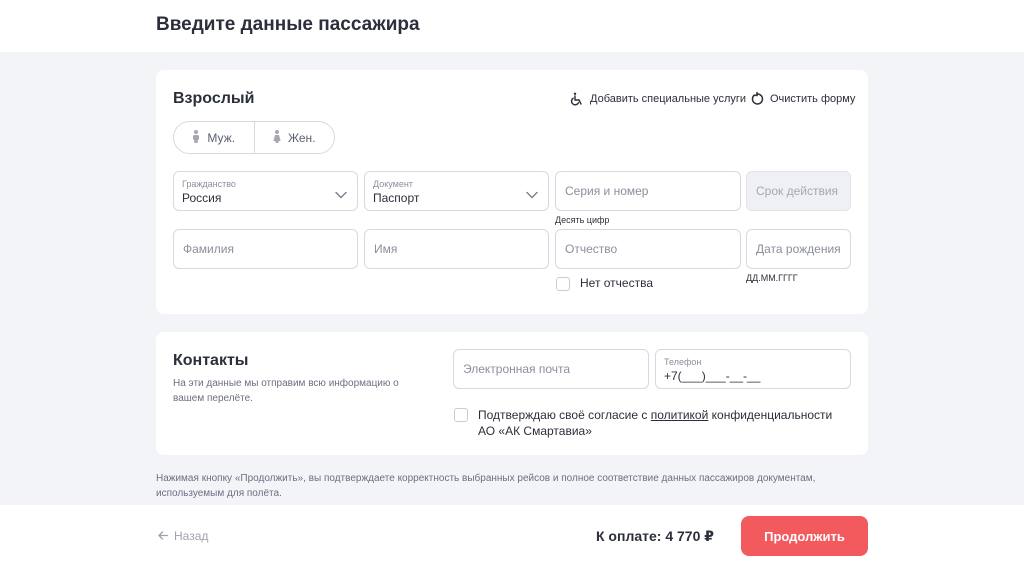  I want to click on add-special-services-link: Добавить специальные услуги, so click(658, 99).